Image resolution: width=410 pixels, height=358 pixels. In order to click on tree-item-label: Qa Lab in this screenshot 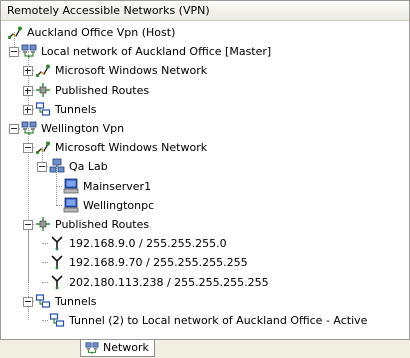, I will do `click(88, 166)`.